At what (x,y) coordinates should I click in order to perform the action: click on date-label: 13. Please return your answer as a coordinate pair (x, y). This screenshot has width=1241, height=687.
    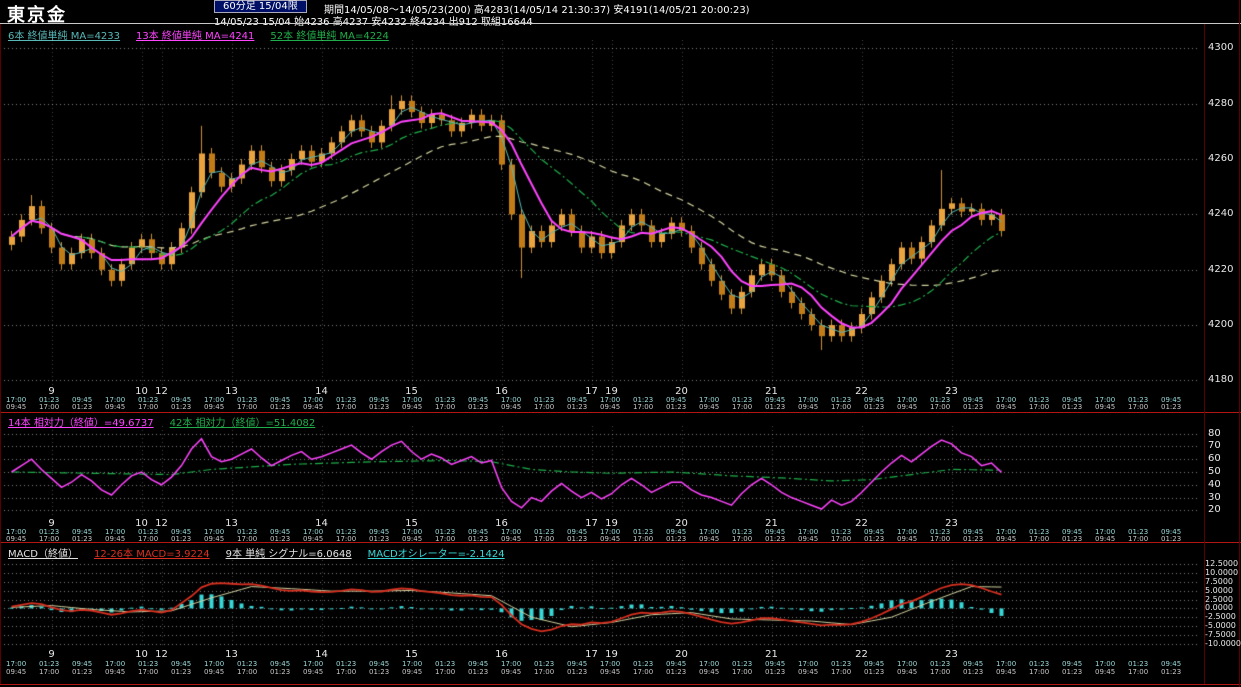
    Looking at the image, I should click on (231, 654).